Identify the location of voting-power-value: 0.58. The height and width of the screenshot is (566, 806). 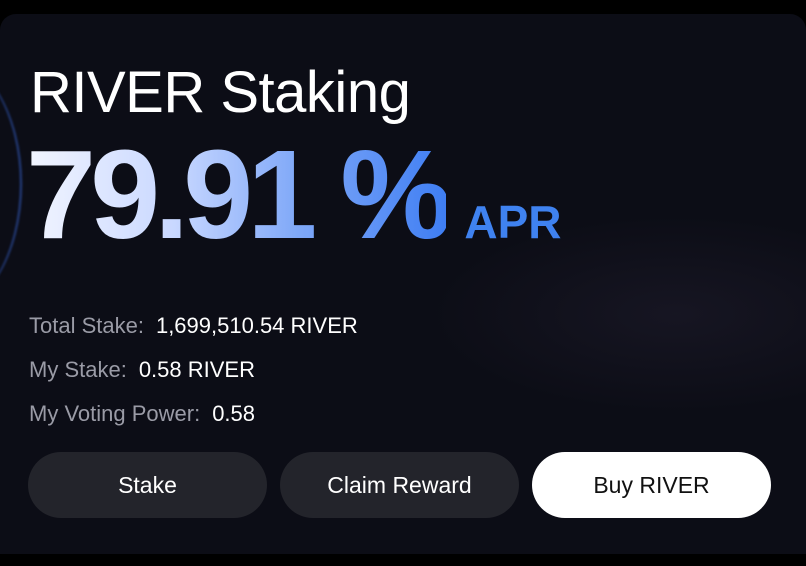
(234, 413).